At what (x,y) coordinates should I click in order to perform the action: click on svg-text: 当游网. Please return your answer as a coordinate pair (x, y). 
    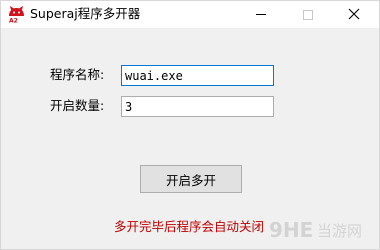
    Looking at the image, I should click on (339, 231).